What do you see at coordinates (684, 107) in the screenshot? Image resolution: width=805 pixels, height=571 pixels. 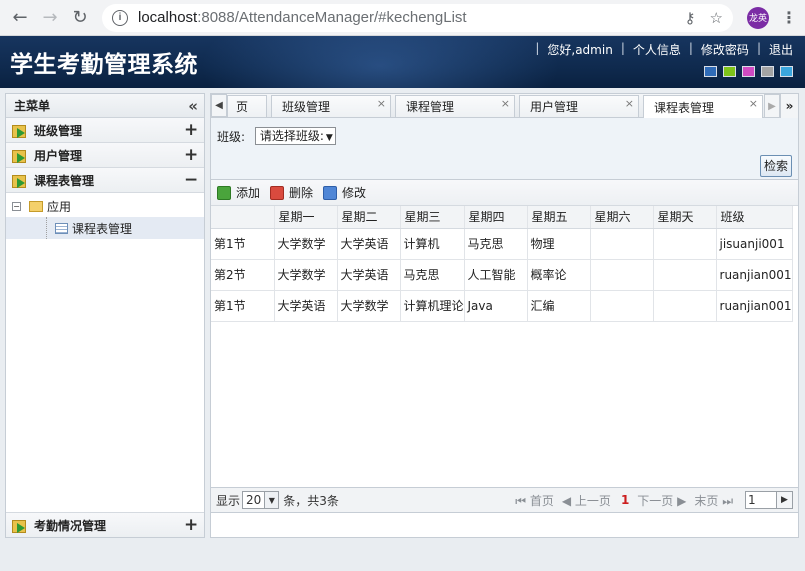 I see `tab-label: 课程表管理` at bounding box center [684, 107].